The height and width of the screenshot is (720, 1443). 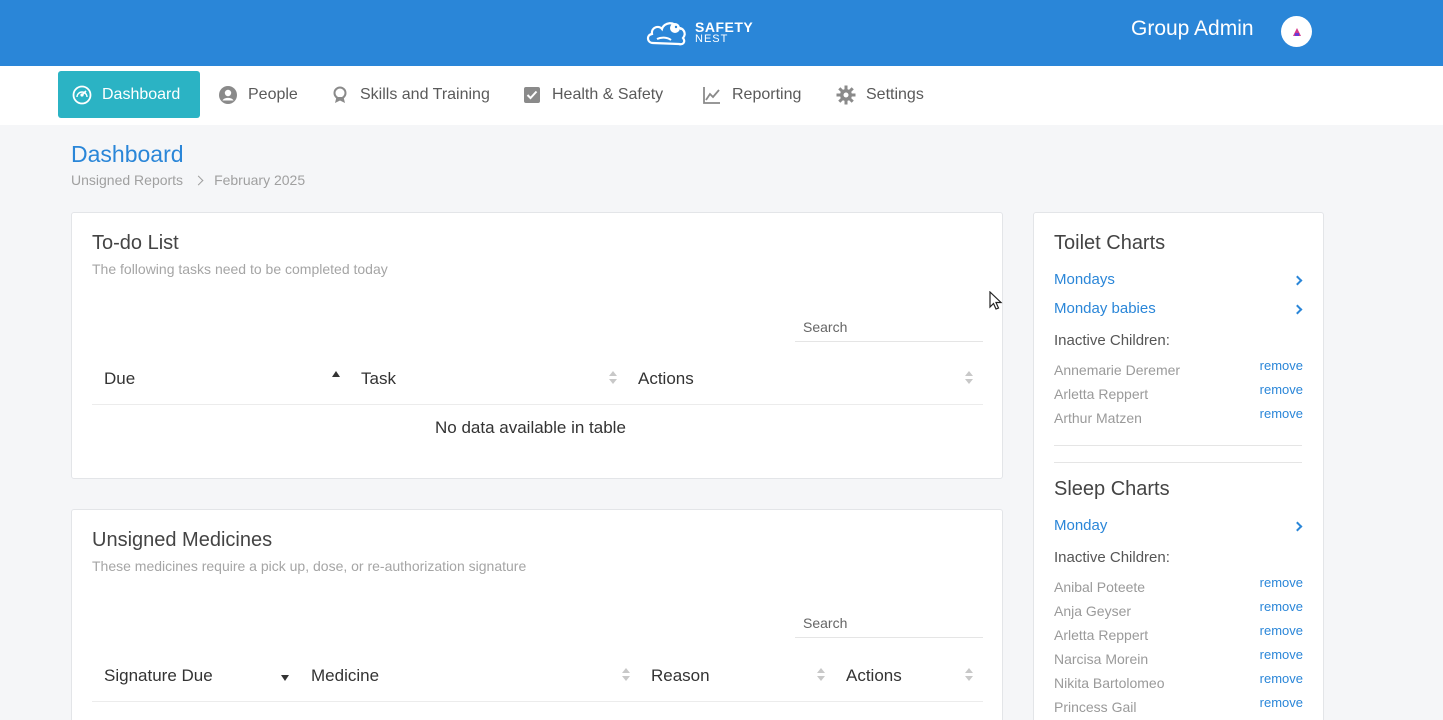 I want to click on logo-text-safety: SAFETY, so click(x=724, y=27).